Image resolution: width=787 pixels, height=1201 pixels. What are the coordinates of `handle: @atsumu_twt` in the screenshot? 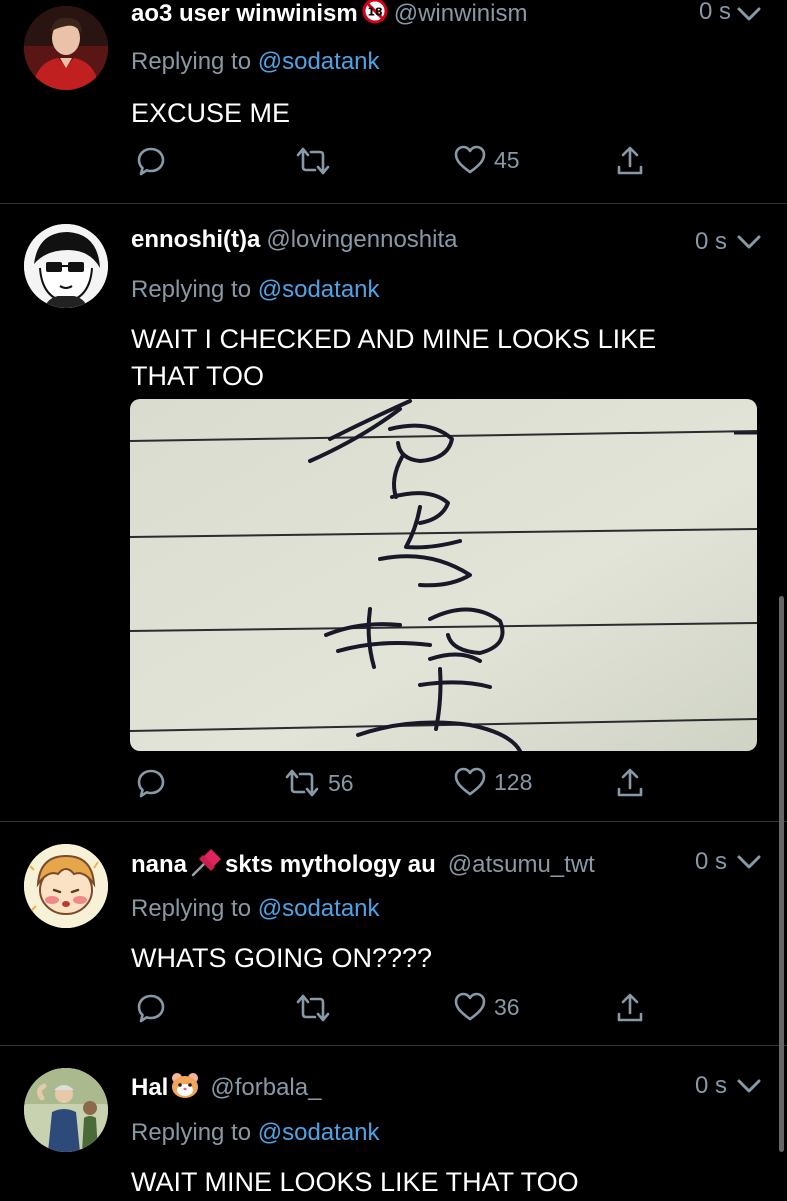 It's located at (521, 864).